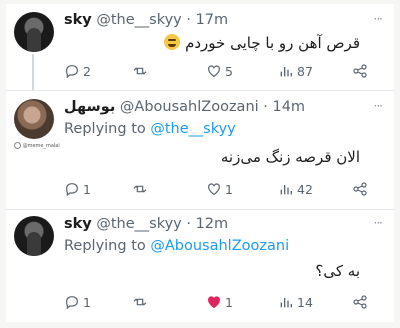 This screenshot has height=328, width=400. I want to click on handle: @AbousahlZoozani, so click(189, 107).